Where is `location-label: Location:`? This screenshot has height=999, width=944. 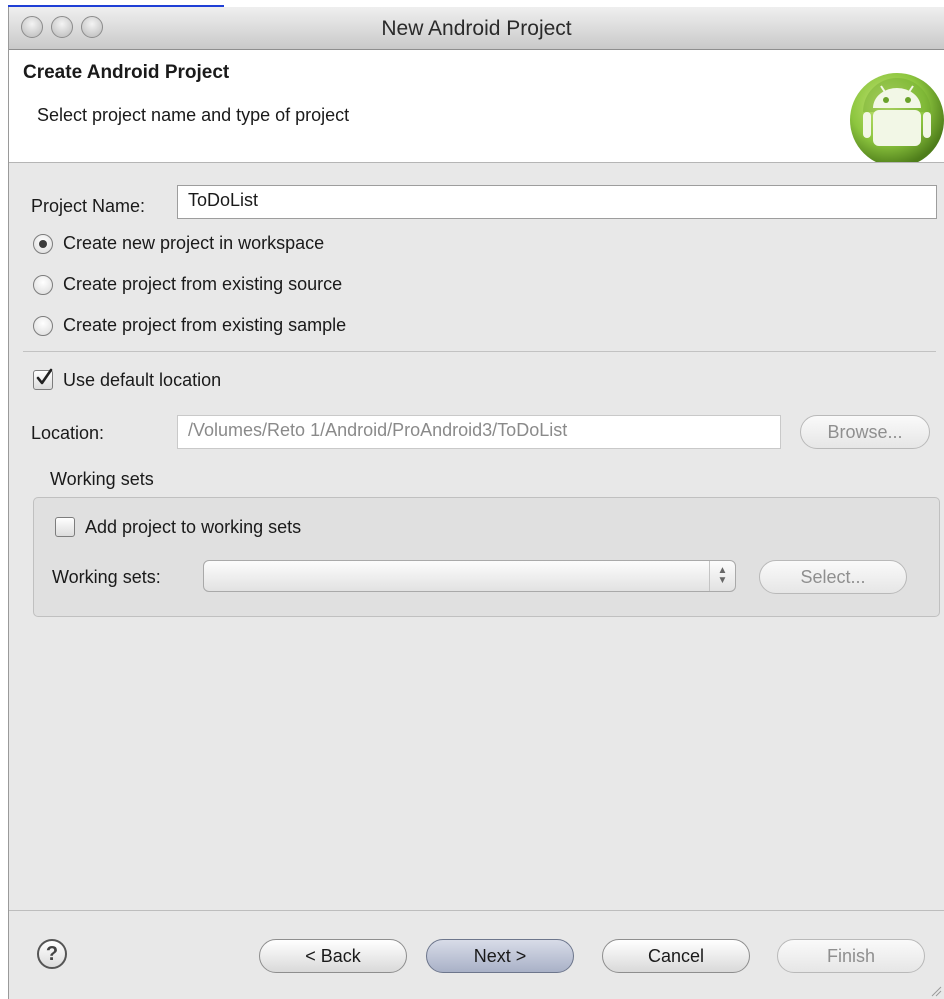
location-label: Location: is located at coordinates (68, 433).